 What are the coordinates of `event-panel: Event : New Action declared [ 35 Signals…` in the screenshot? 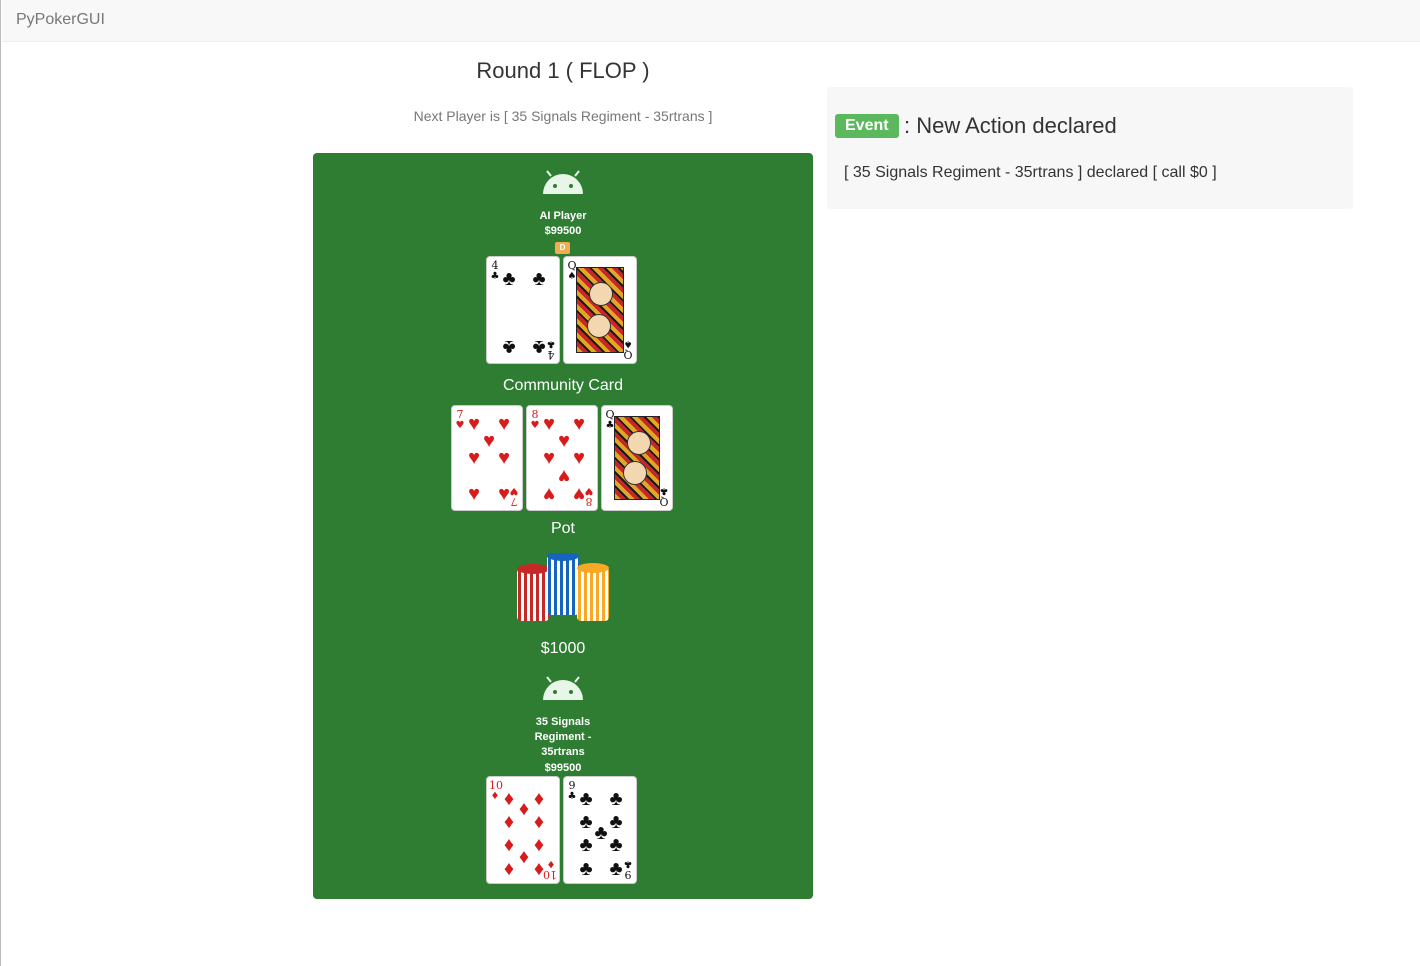 It's located at (1090, 148).